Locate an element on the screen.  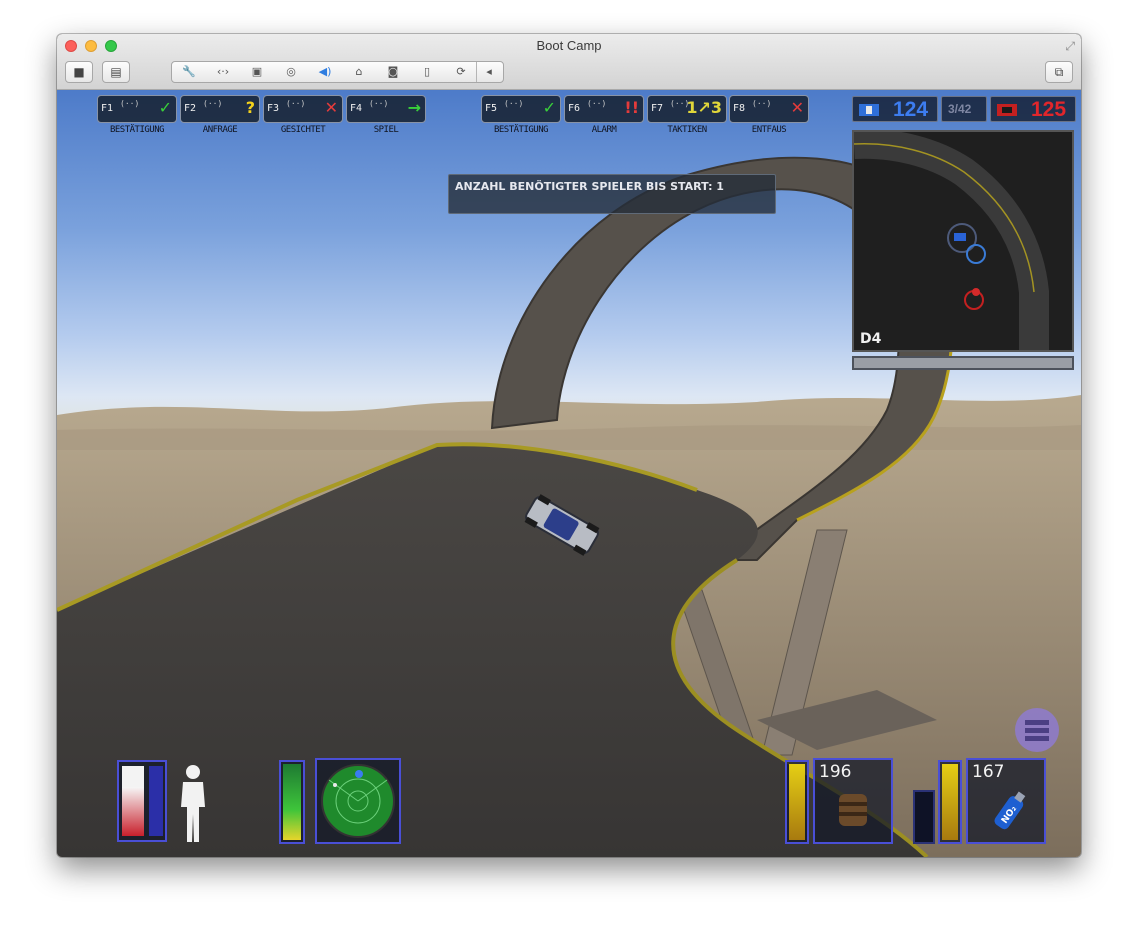
window-title: Boot Camp is located at coordinates (569, 45).